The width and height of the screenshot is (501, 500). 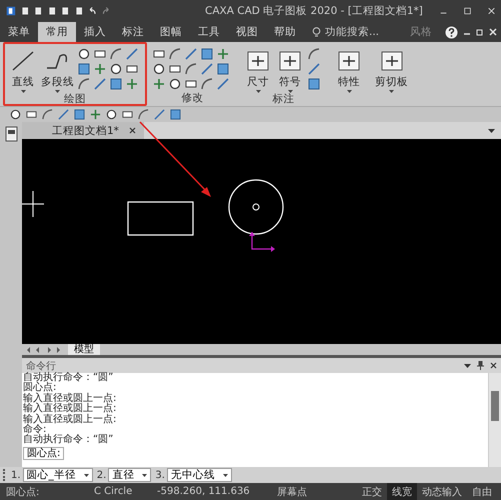 I want to click on ribbon-button: 剪切板, so click(x=391, y=75).